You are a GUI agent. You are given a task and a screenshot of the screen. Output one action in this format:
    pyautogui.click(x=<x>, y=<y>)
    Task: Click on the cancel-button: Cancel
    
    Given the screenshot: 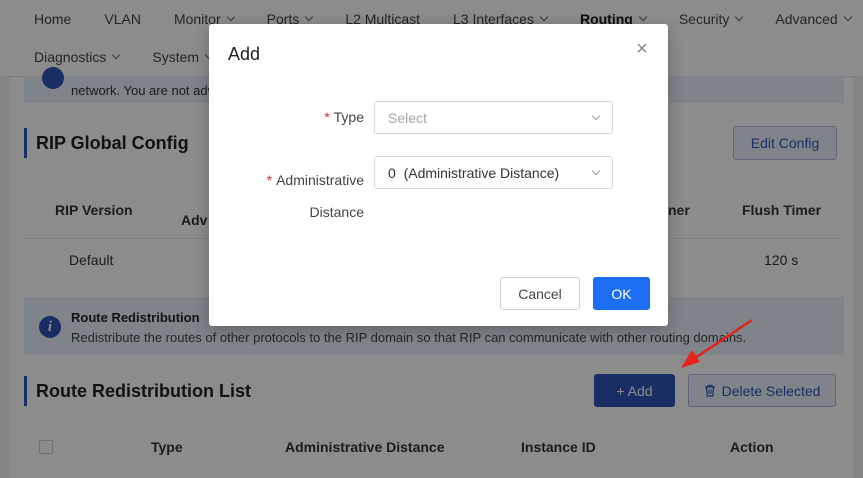 What is the action you would take?
    pyautogui.click(x=540, y=293)
    